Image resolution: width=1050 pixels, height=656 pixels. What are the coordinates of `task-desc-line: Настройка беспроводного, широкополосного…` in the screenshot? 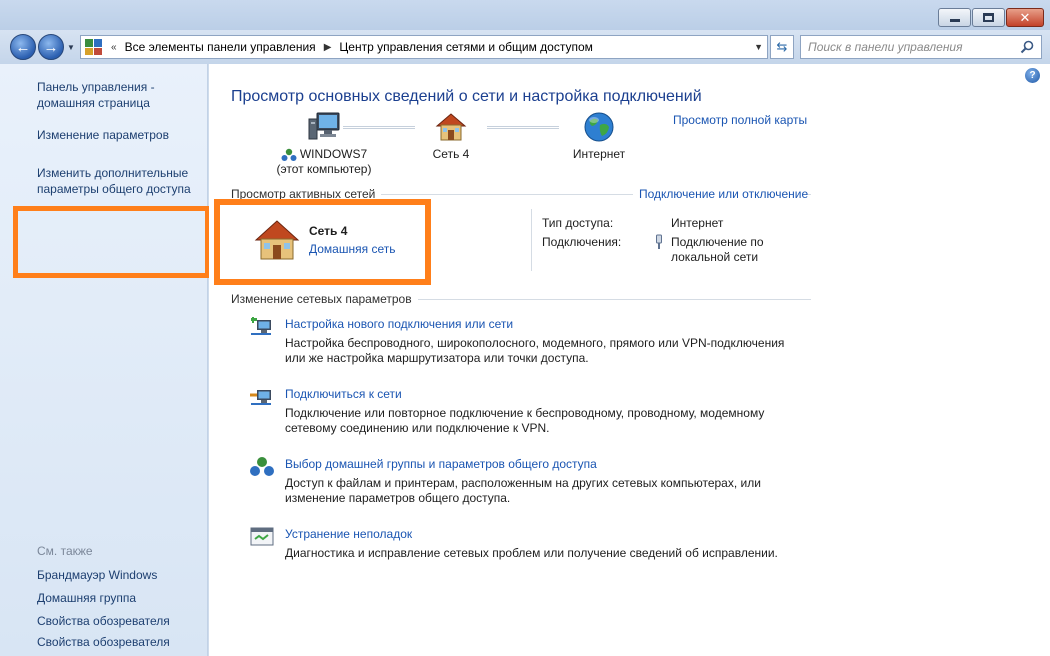 It's located at (535, 343).